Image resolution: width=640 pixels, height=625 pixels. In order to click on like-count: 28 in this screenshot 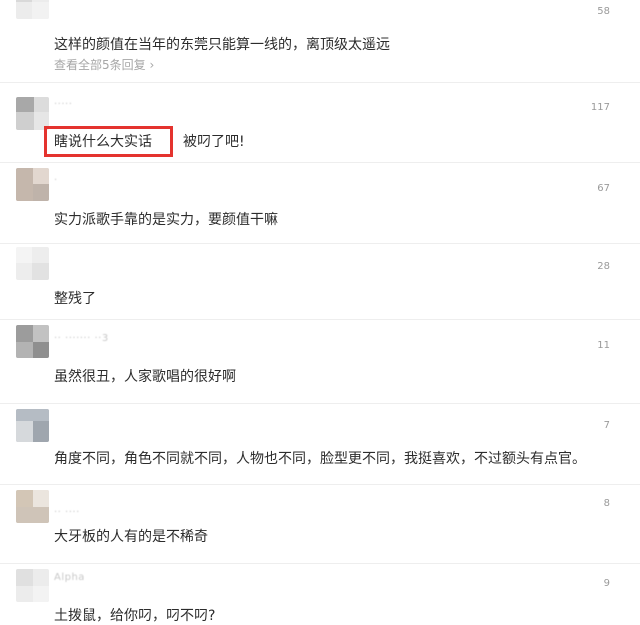, I will do `click(603, 266)`.